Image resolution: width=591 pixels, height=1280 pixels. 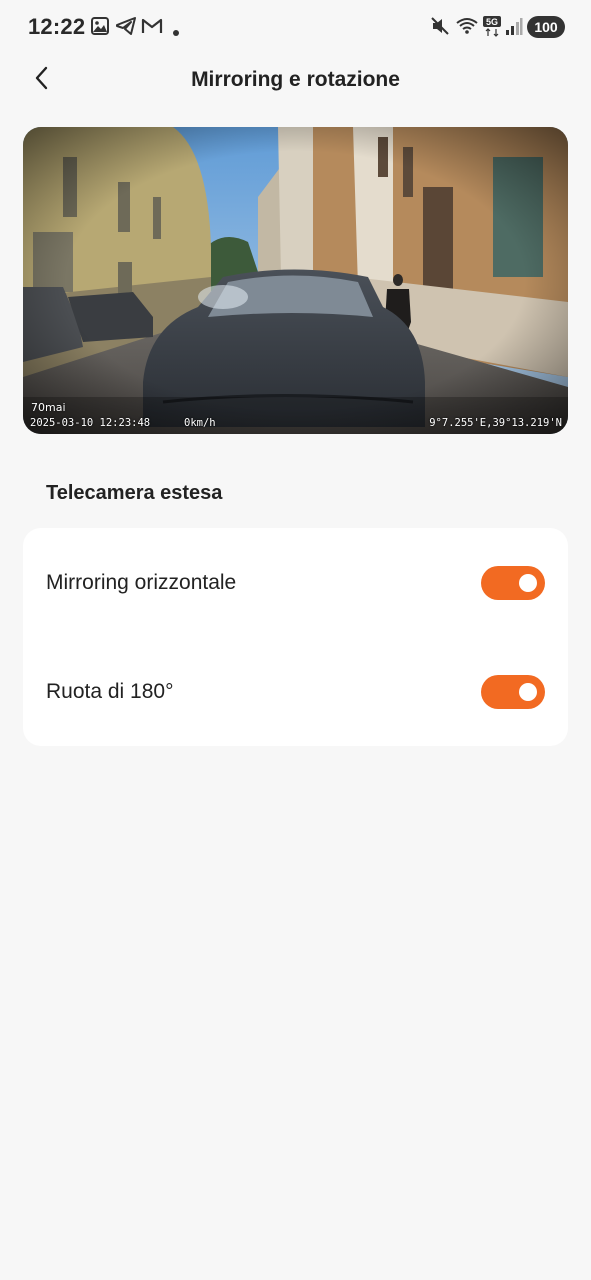 I want to click on signal-icon, so click(x=514, y=28).